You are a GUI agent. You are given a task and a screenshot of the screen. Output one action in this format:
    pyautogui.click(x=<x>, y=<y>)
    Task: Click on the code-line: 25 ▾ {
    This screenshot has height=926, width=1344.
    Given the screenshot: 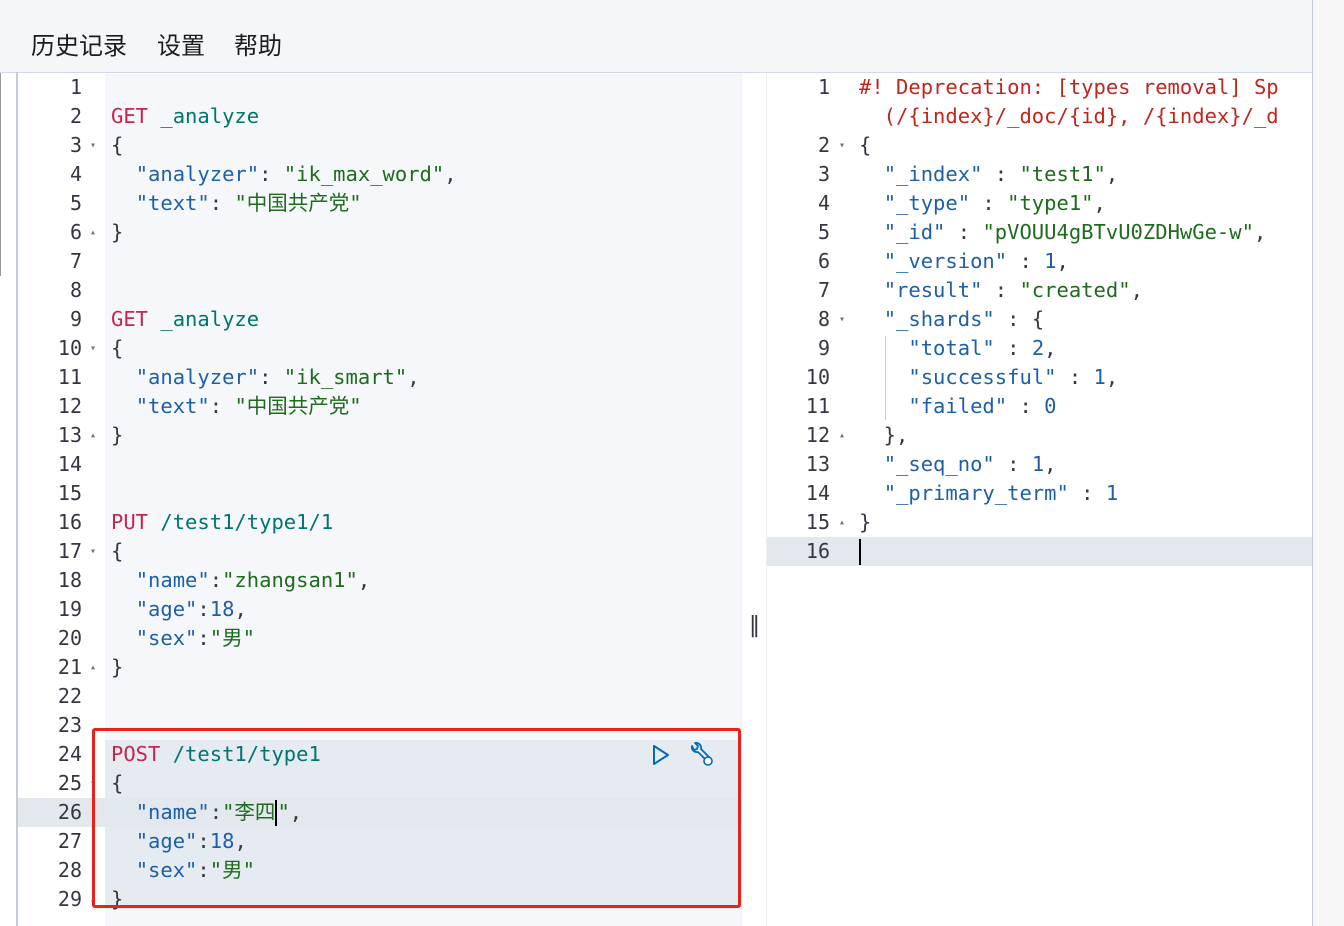 What is the action you would take?
    pyautogui.click(x=379, y=783)
    